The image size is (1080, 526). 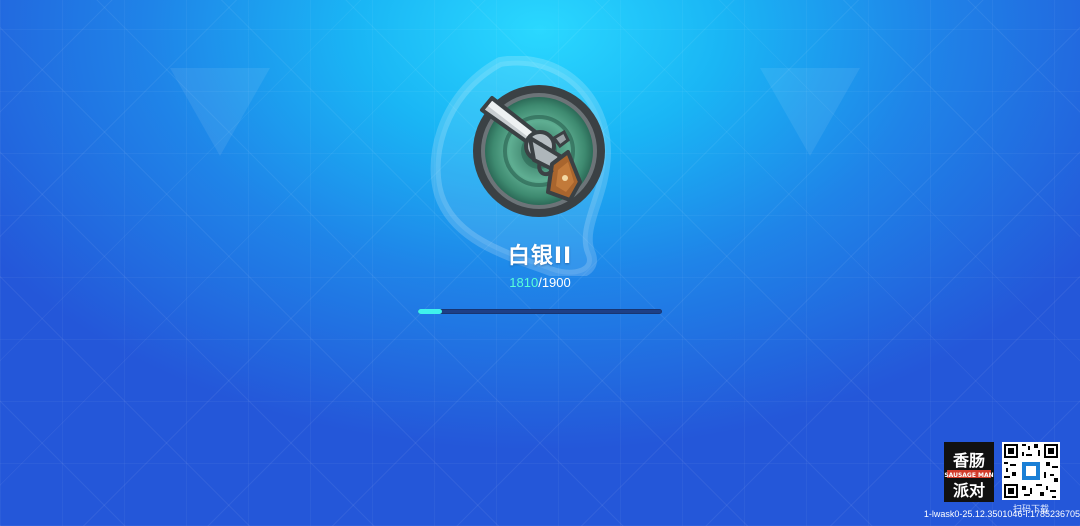 I want to click on rank-points-current: 1810, so click(x=524, y=282).